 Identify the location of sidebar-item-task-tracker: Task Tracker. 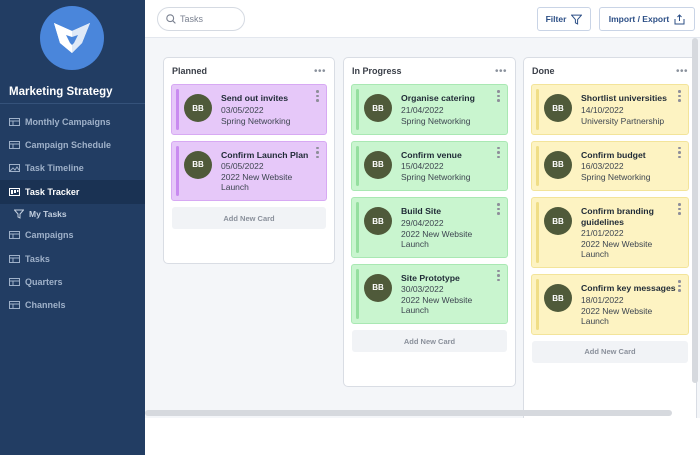
(72, 192).